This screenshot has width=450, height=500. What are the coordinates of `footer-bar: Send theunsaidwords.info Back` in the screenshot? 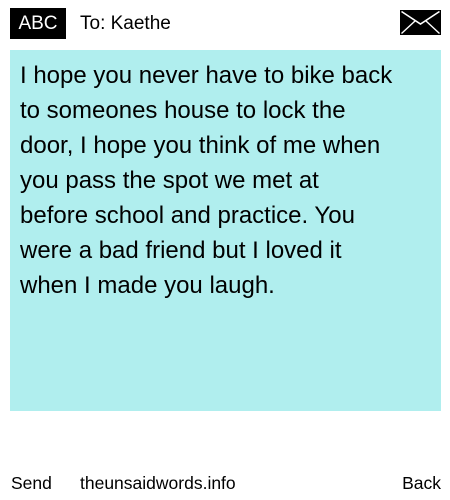 It's located at (225, 483).